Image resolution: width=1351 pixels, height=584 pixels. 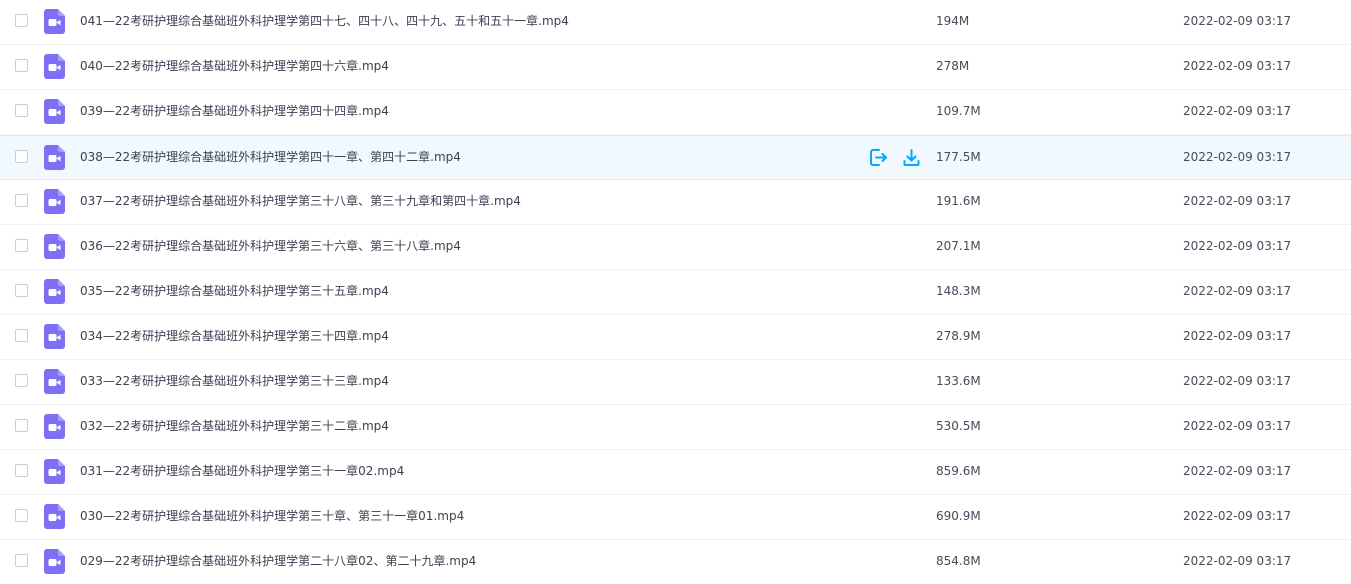 What do you see at coordinates (234, 111) in the screenshot?
I see `file-name: 039—22考研护理综合基础班外科护理学第四十四章.mp4` at bounding box center [234, 111].